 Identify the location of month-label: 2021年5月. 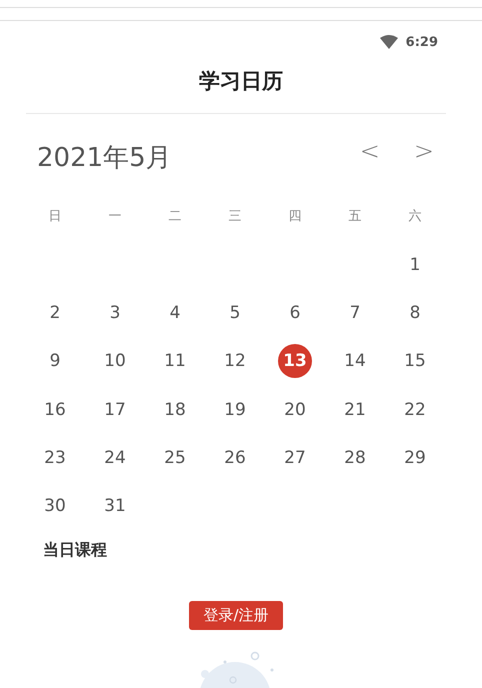
(104, 158).